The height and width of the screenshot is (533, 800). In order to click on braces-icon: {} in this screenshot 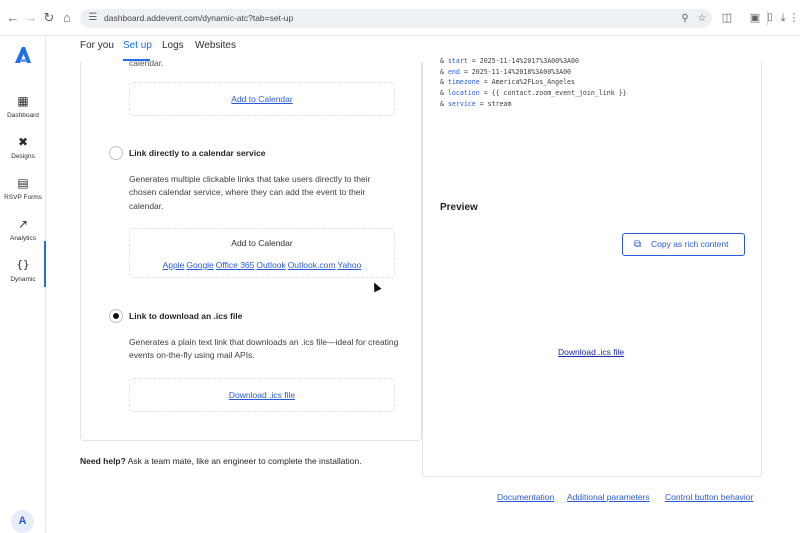, I will do `click(23, 264)`.